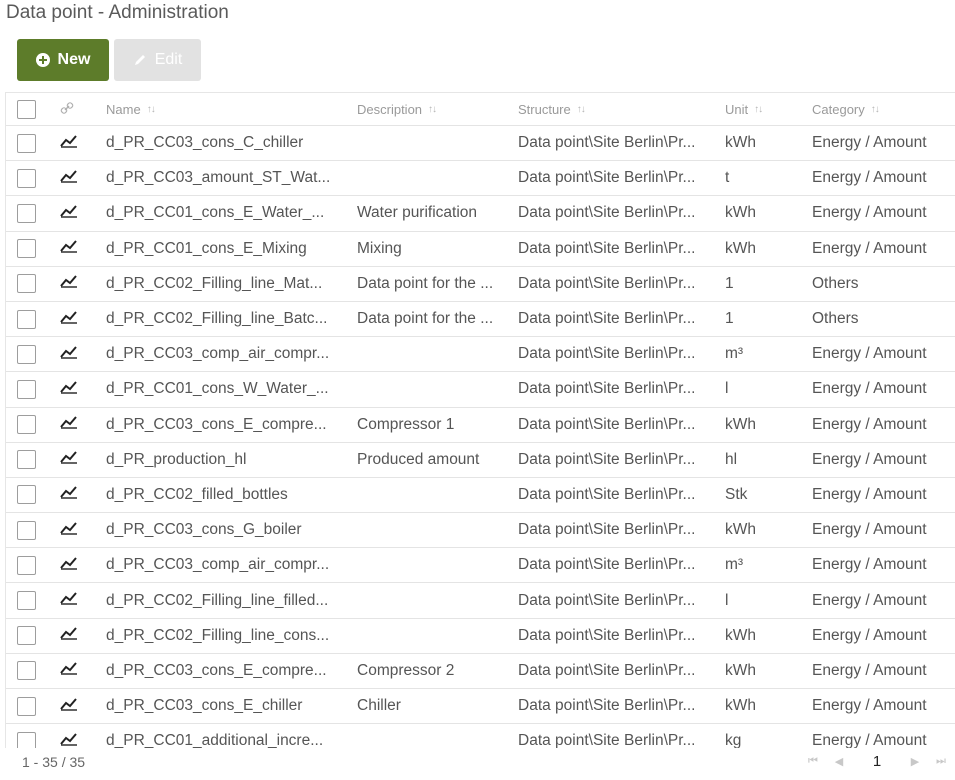  I want to click on pencil-icon, so click(140, 60).